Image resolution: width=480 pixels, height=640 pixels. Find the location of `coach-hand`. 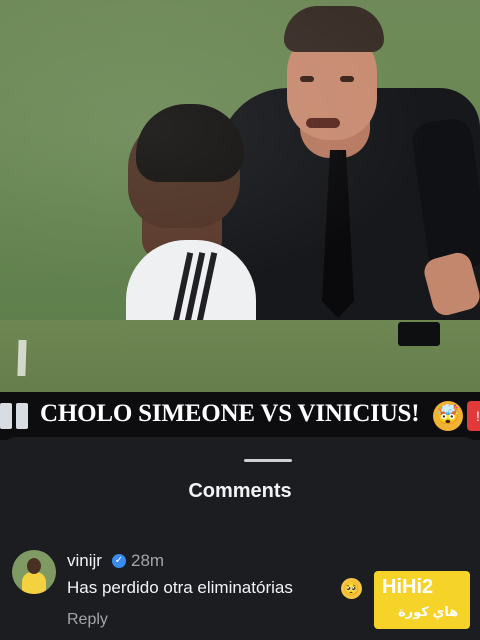

coach-hand is located at coordinates (450, 284).